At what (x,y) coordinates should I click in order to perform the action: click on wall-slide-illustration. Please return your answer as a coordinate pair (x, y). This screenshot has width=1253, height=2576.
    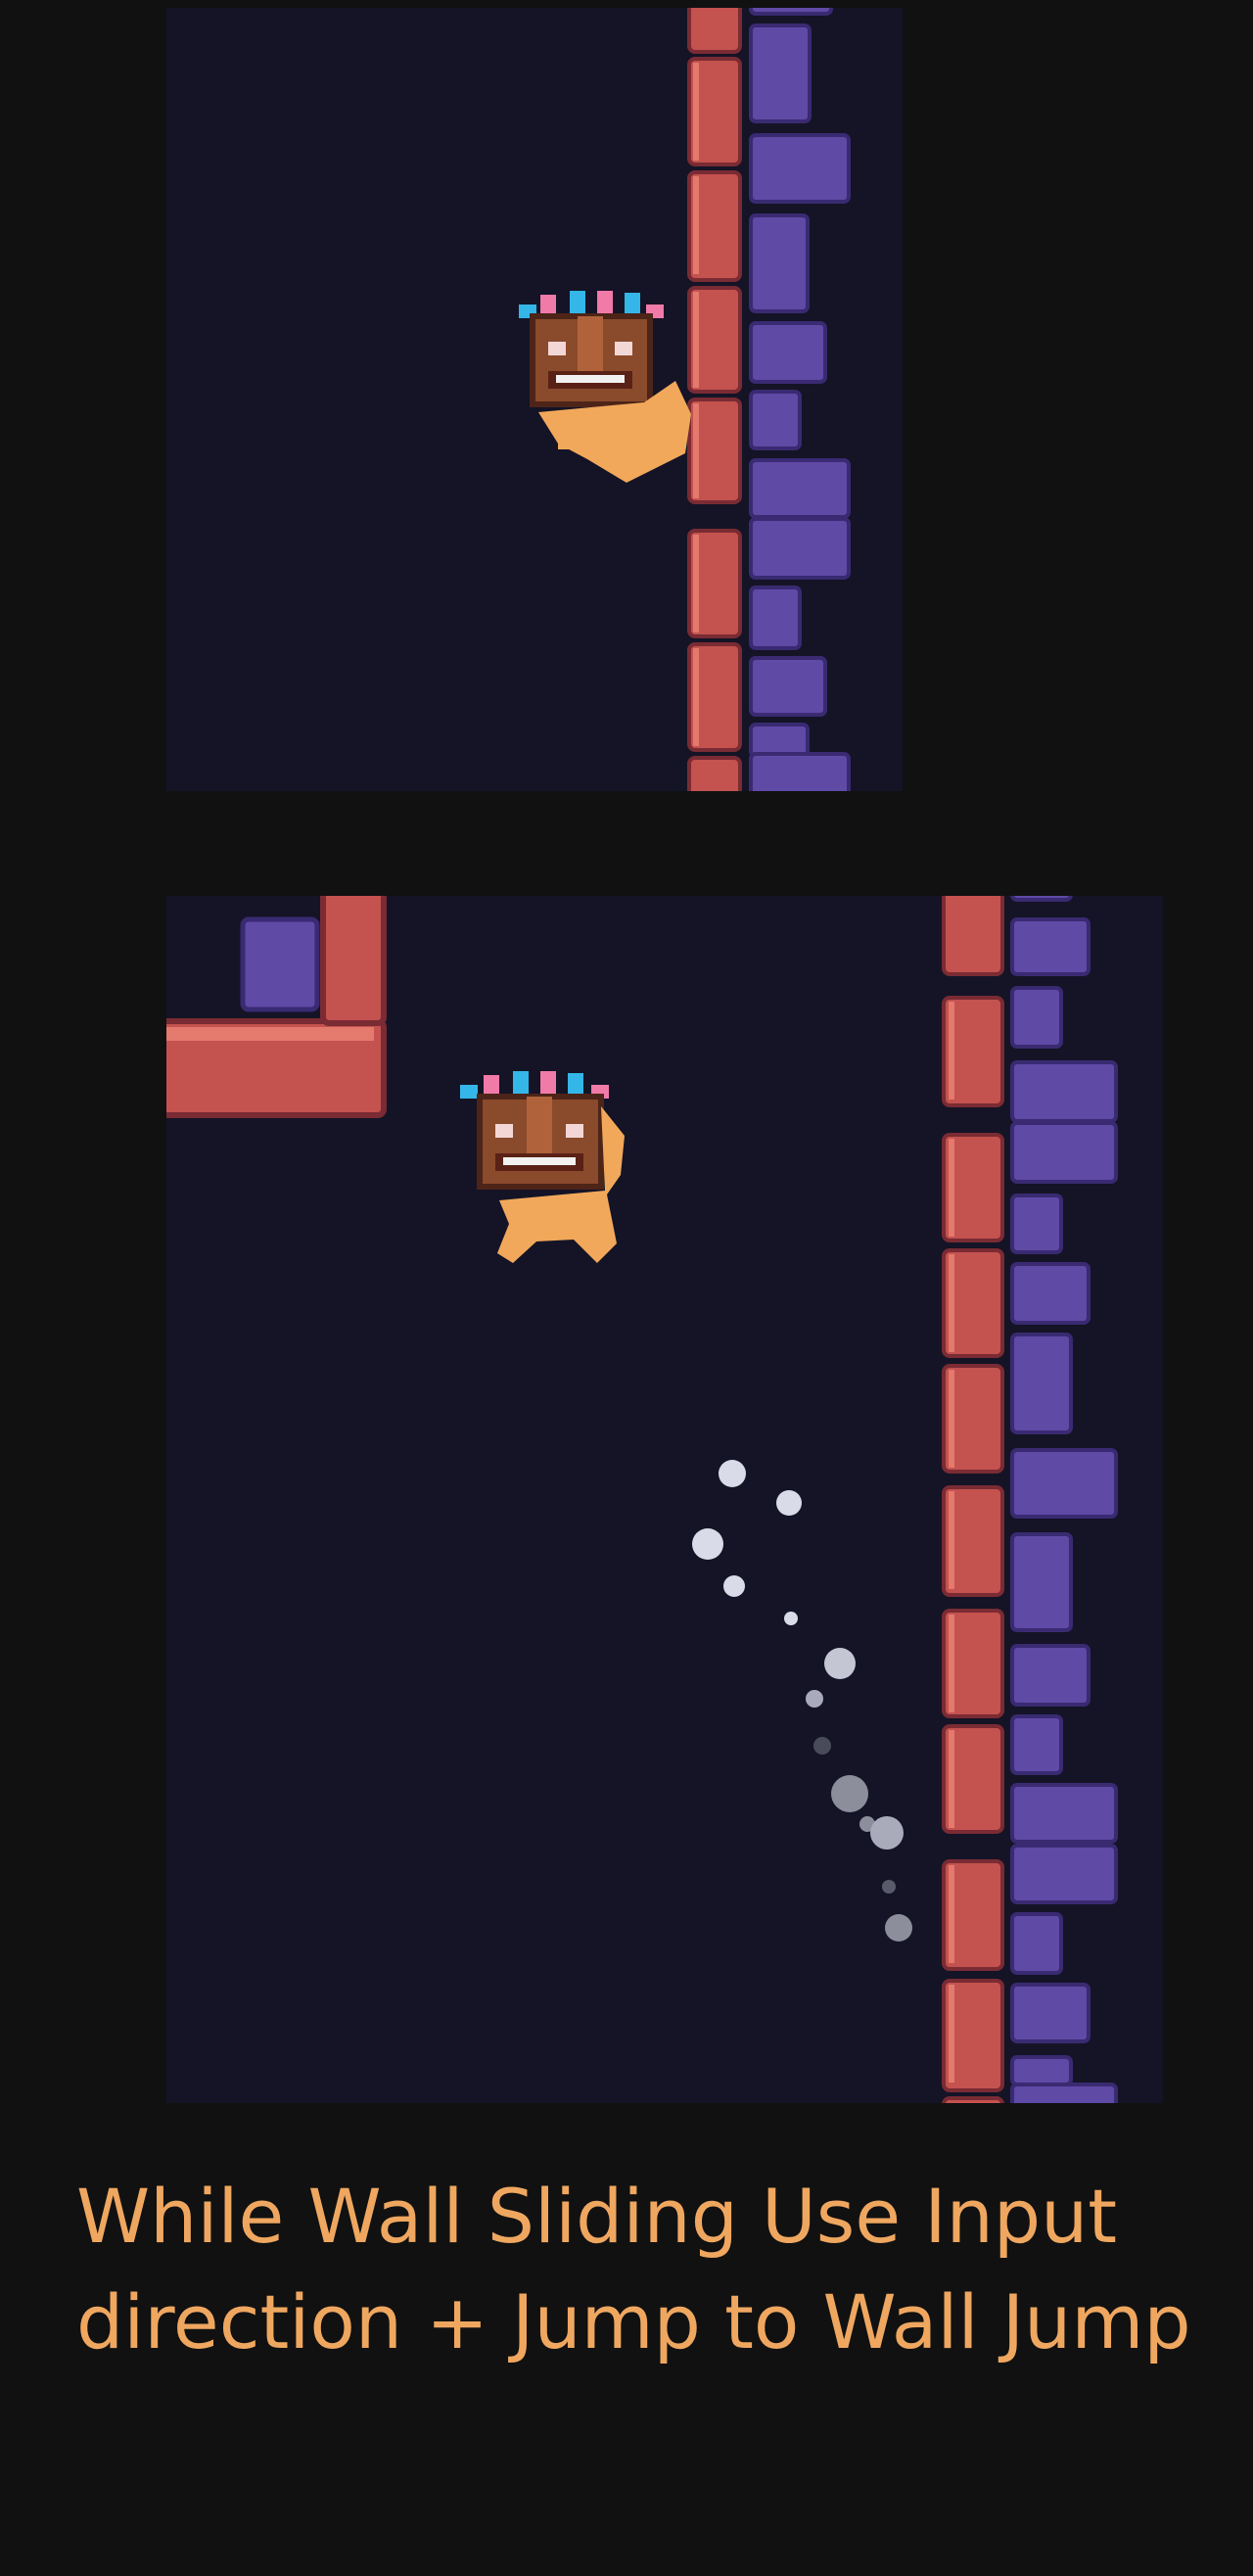
    Looking at the image, I should click on (685, 400).